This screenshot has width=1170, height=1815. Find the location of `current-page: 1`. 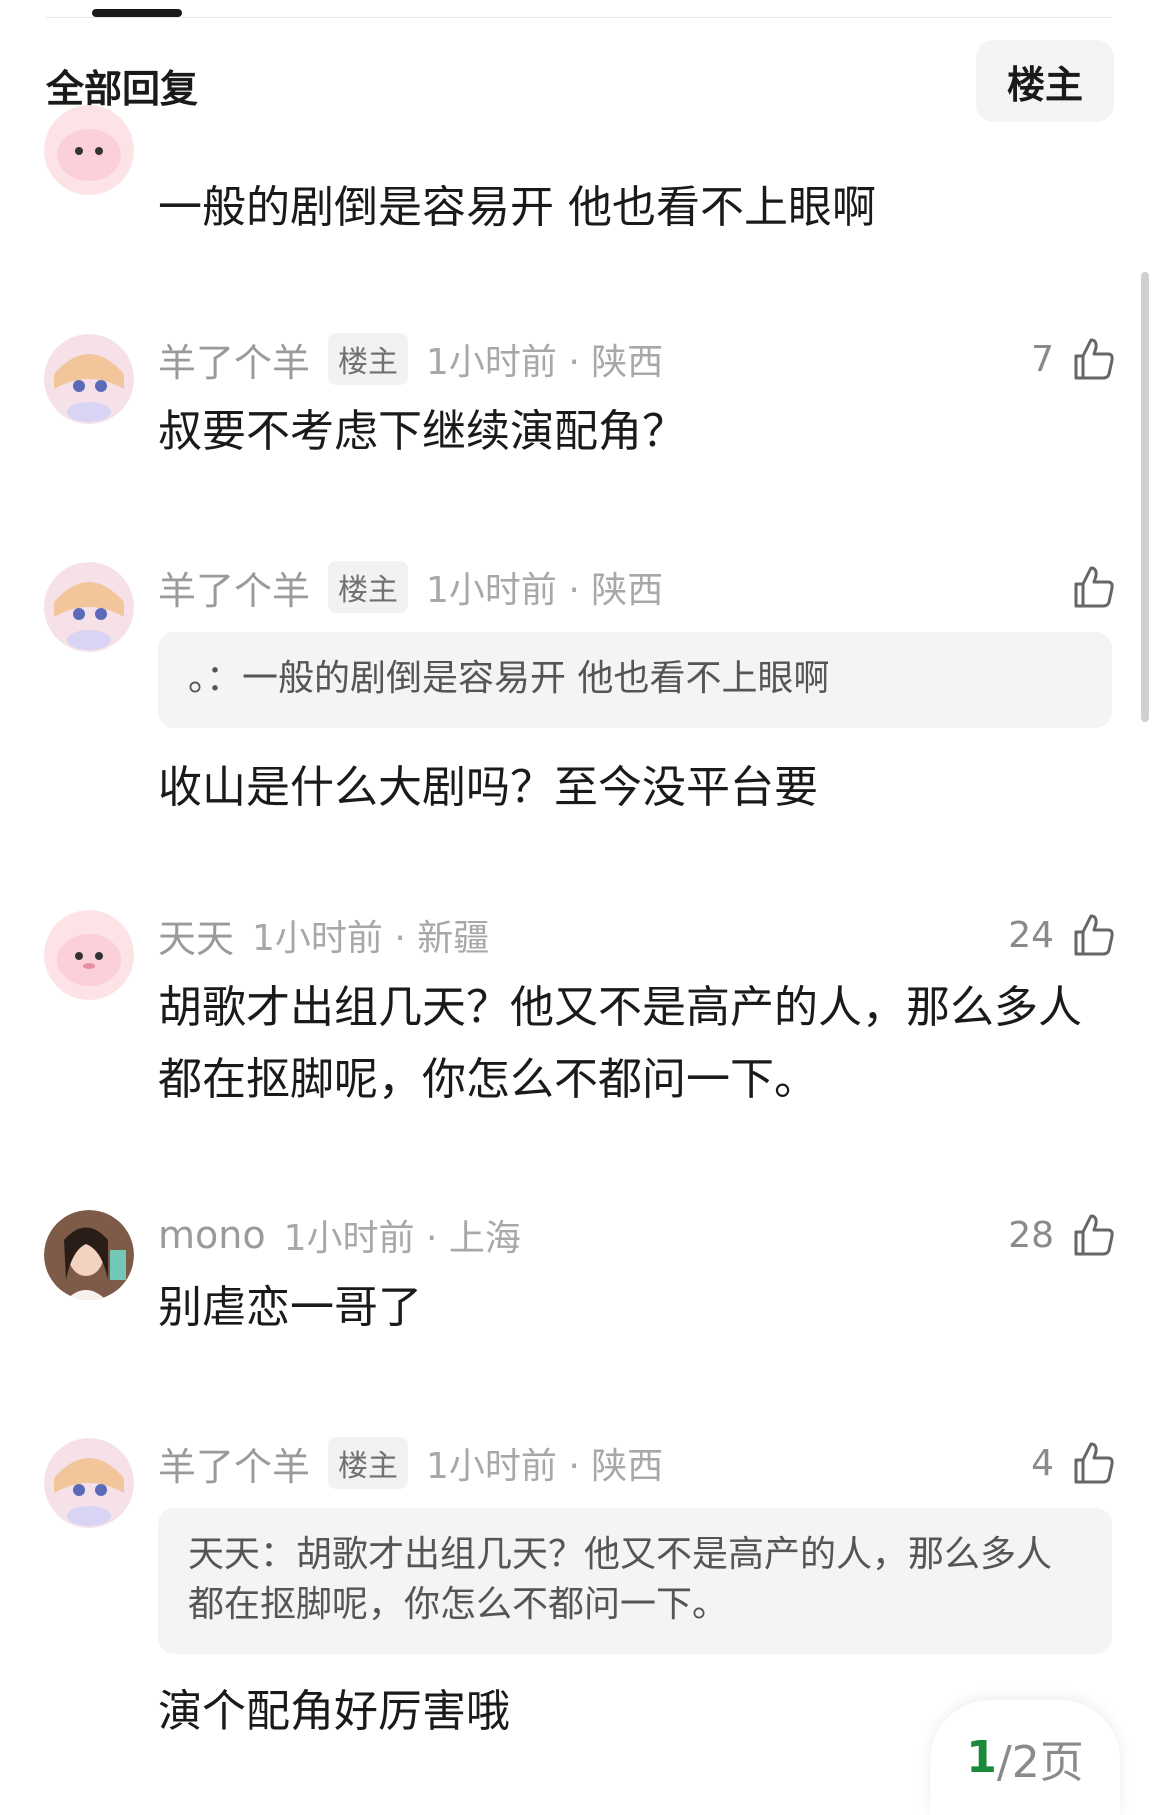

current-page: 1 is located at coordinates (981, 1757).